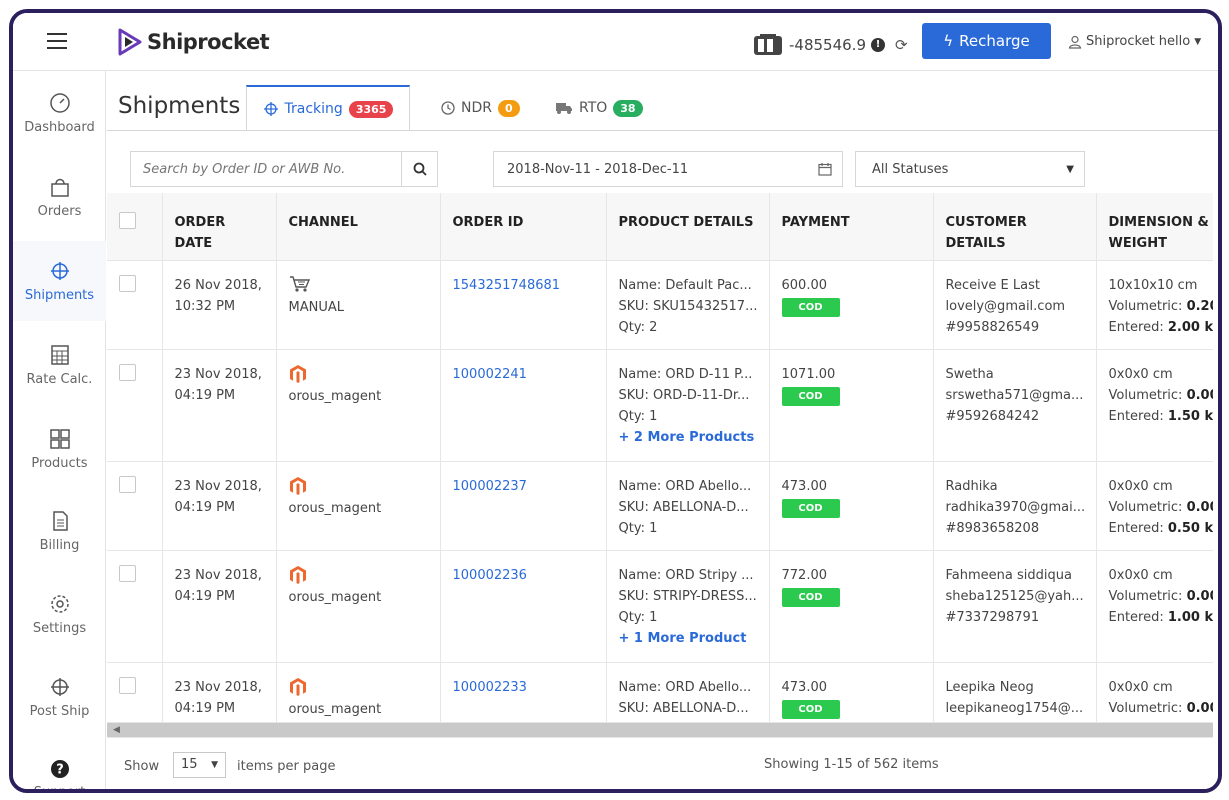 The height and width of the screenshot is (800, 1229). I want to click on tab-label: RTO, so click(593, 108).